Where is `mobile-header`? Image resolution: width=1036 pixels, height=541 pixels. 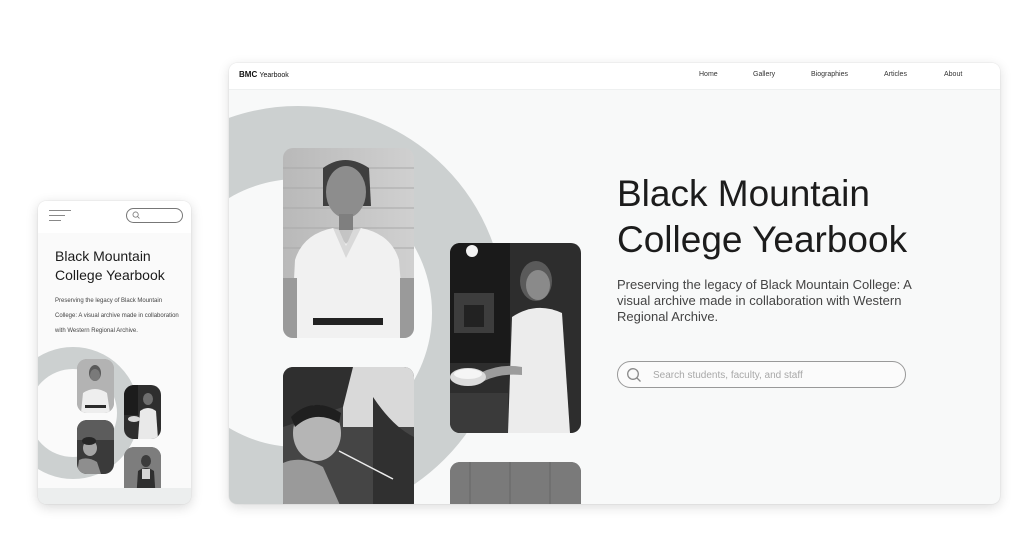 mobile-header is located at coordinates (114, 217).